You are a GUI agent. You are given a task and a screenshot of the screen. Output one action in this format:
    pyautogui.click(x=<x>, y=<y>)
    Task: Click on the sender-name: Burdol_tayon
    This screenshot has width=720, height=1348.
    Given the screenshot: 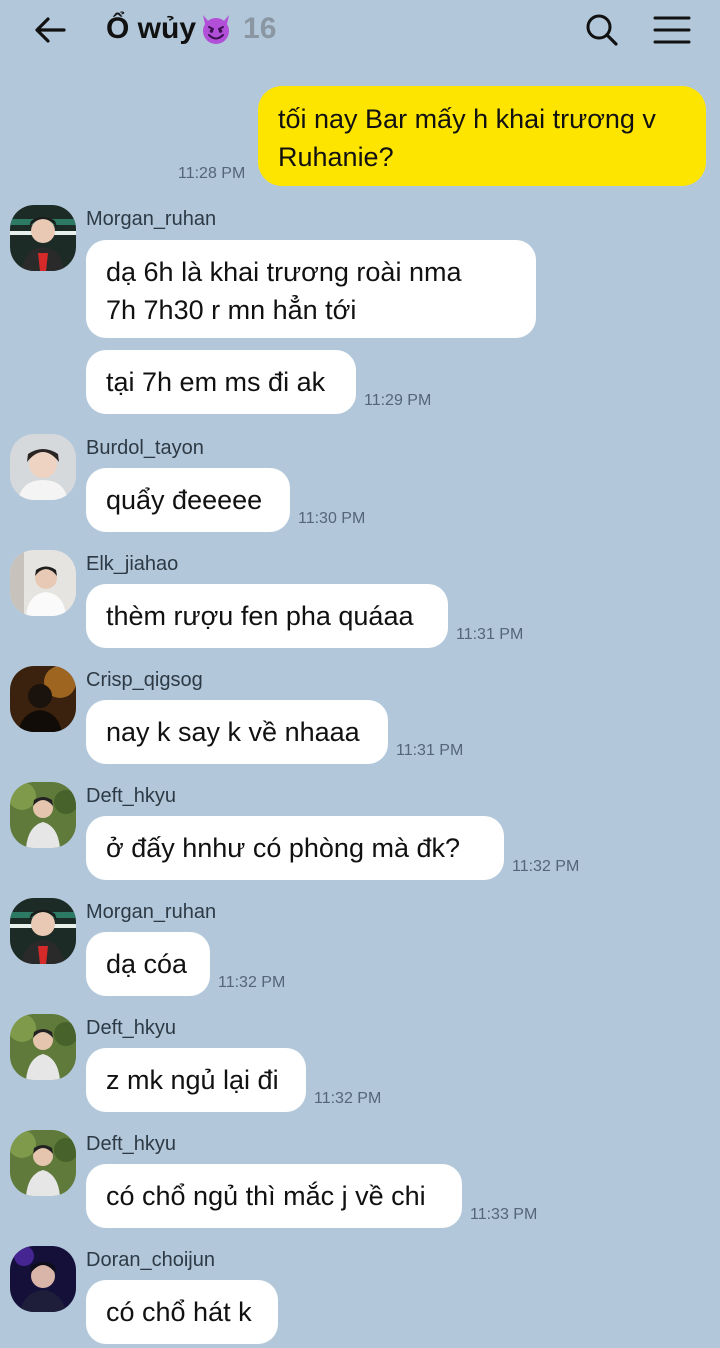 What is the action you would take?
    pyautogui.click(x=145, y=448)
    